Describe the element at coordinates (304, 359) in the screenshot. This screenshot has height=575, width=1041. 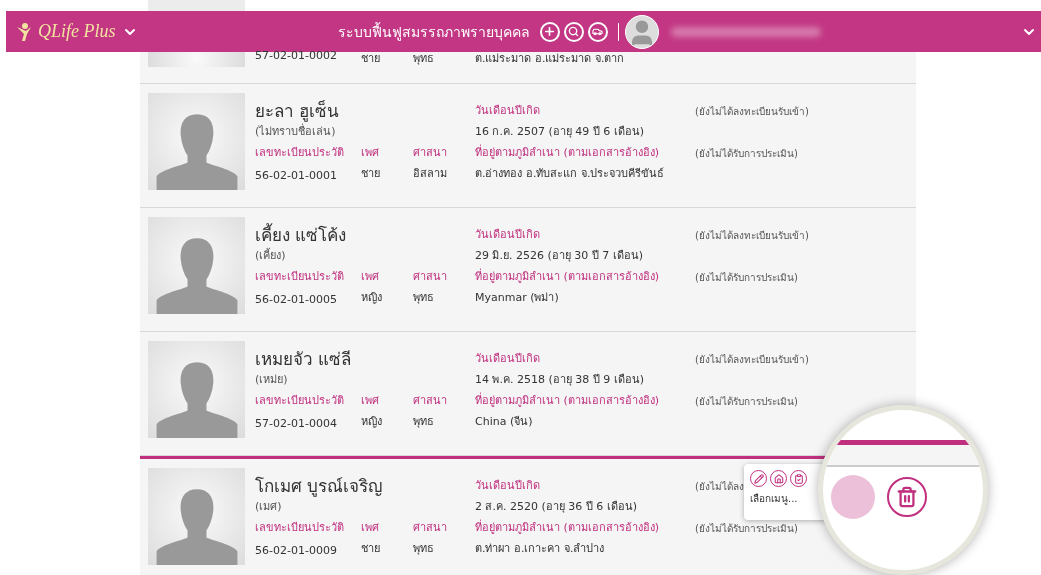
I see `person-name: เหมยจัว แซ่ลี` at that location.